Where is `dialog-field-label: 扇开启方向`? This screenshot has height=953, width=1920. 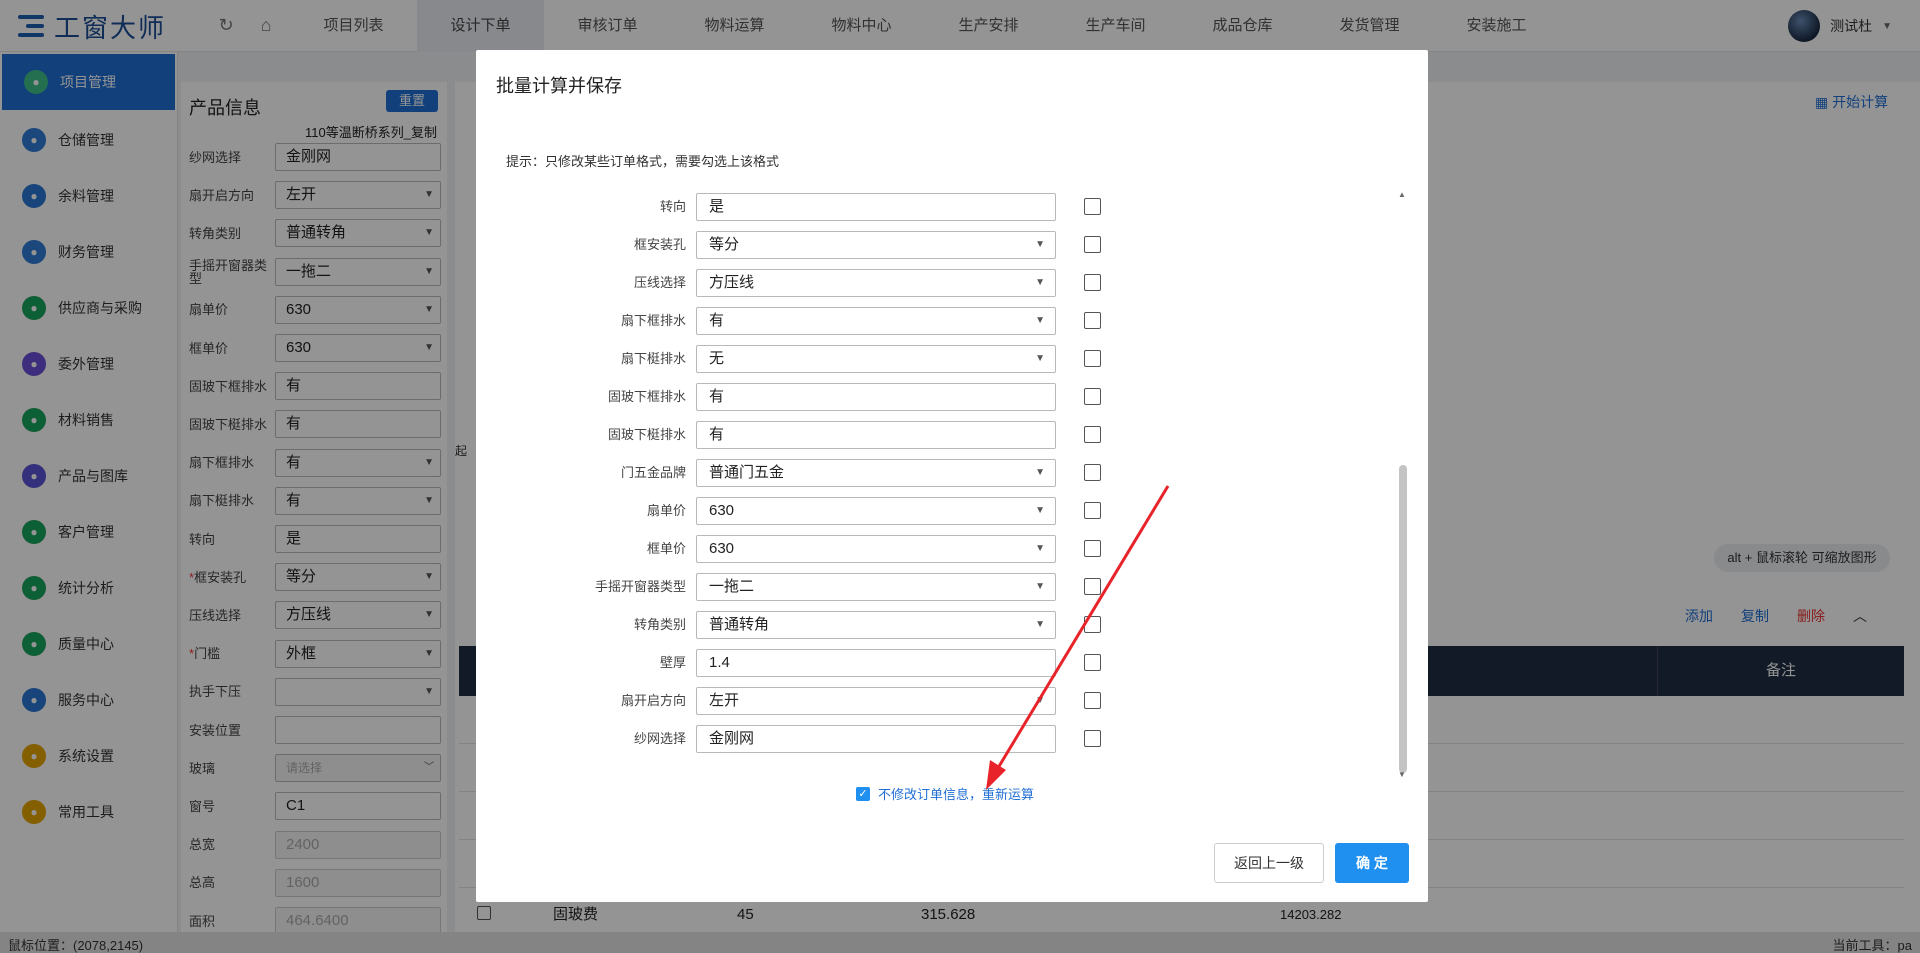 dialog-field-label: 扇开启方向 is located at coordinates (653, 700).